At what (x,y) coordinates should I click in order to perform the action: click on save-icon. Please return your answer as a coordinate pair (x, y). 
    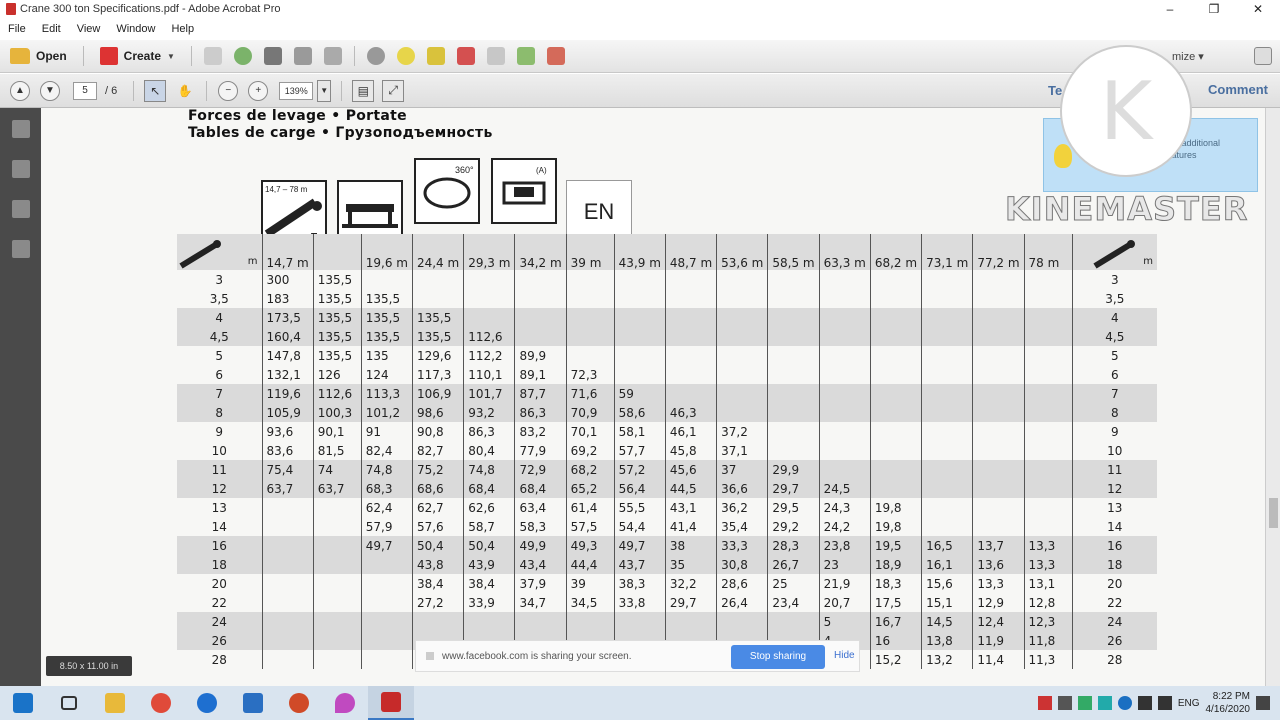
    Looking at the image, I should click on (212, 56).